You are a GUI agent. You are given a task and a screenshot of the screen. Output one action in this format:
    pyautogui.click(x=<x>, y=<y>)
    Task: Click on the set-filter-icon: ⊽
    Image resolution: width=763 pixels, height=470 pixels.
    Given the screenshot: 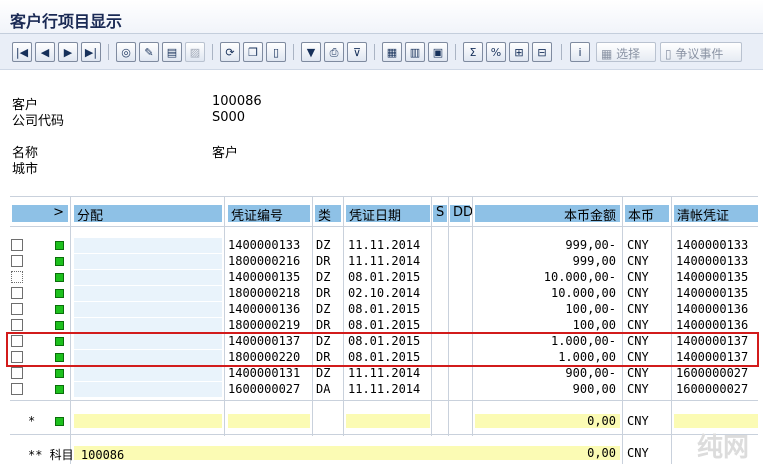 What is the action you would take?
    pyautogui.click(x=357, y=52)
    